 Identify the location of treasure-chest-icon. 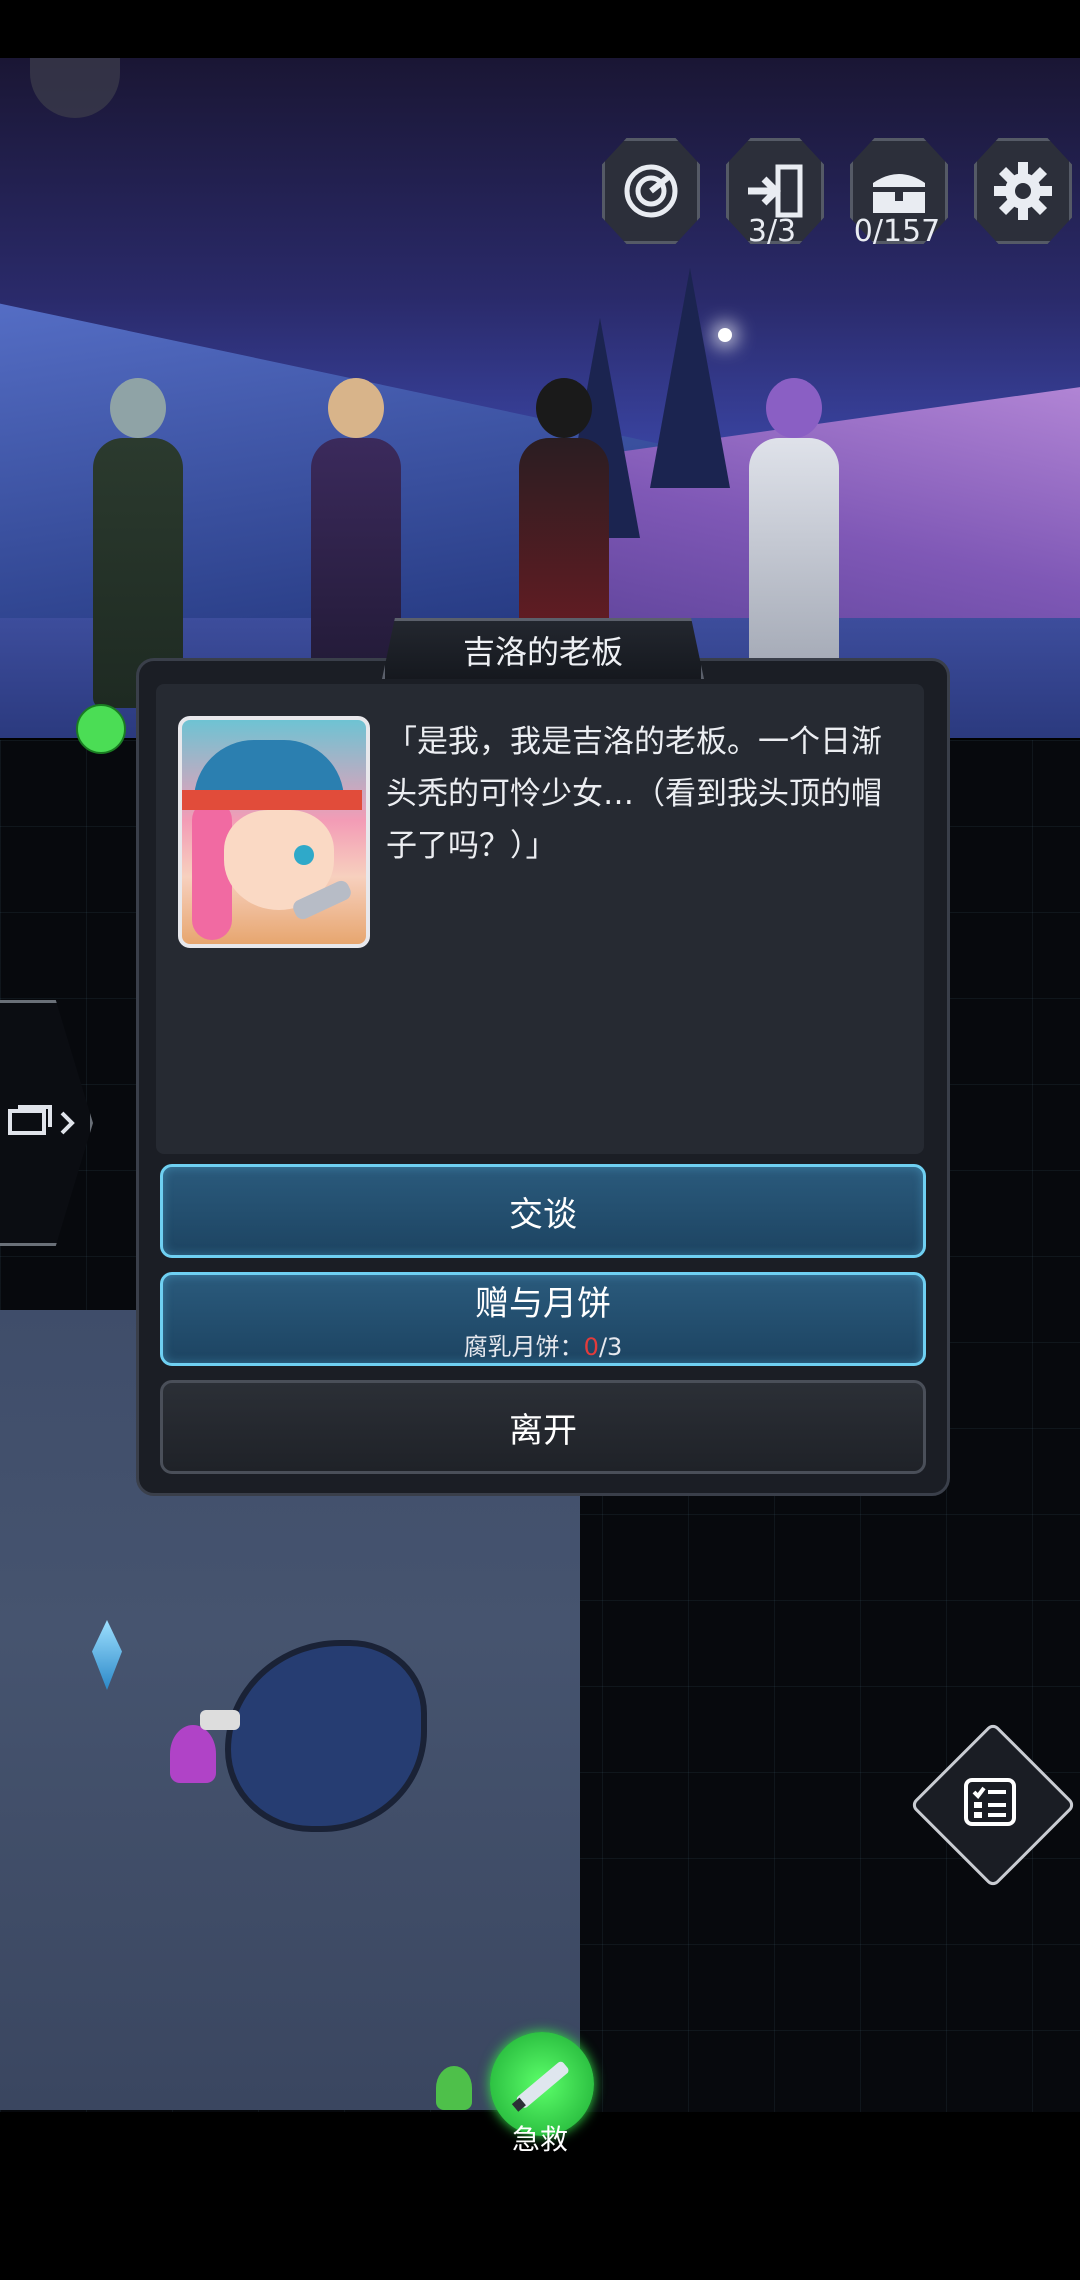
(899, 193).